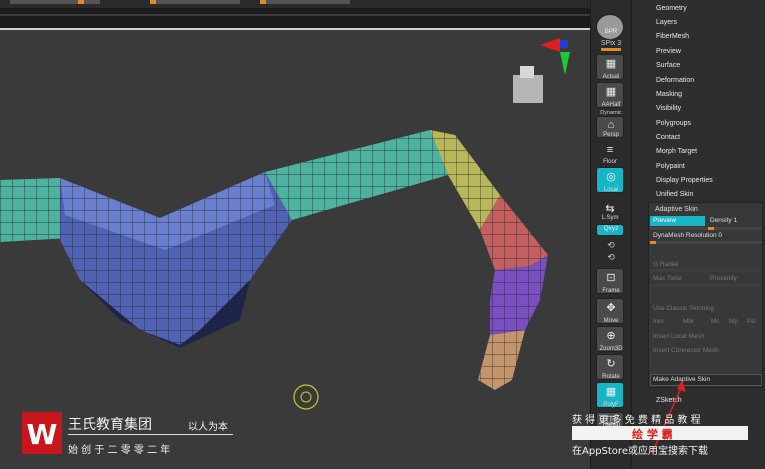 The image size is (765, 469). What do you see at coordinates (734, 321) in the screenshot?
I see `mp-toggle: Mp` at bounding box center [734, 321].